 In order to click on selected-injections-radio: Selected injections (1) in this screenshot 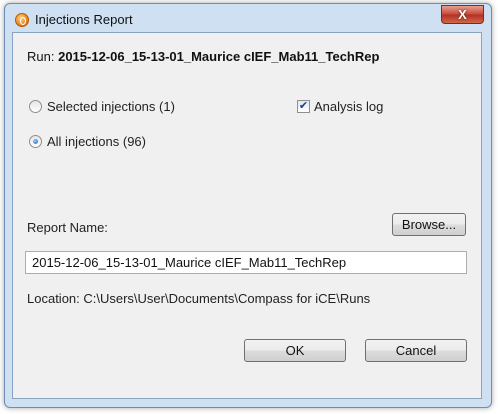, I will do `click(102, 106)`.